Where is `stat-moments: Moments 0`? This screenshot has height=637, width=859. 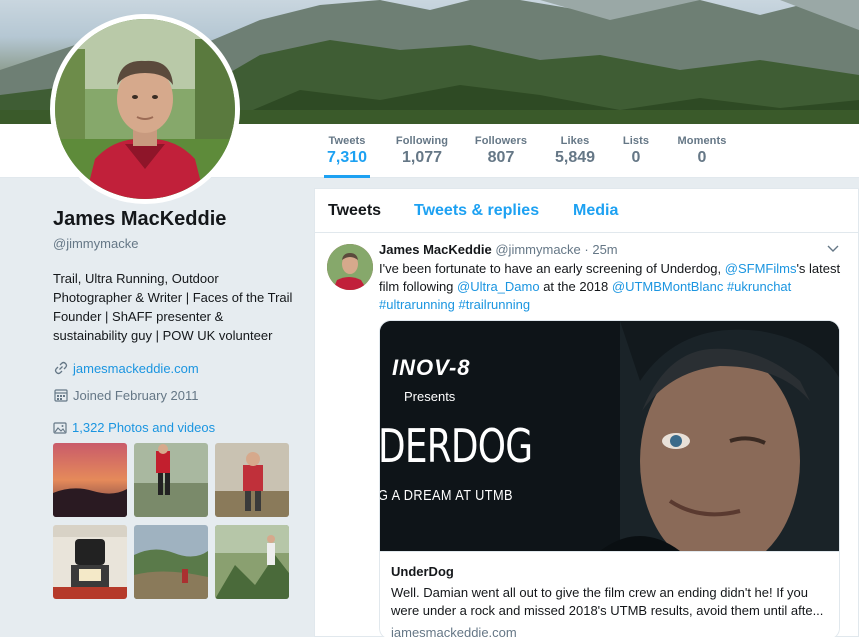
stat-moments: Moments 0 is located at coordinates (702, 151).